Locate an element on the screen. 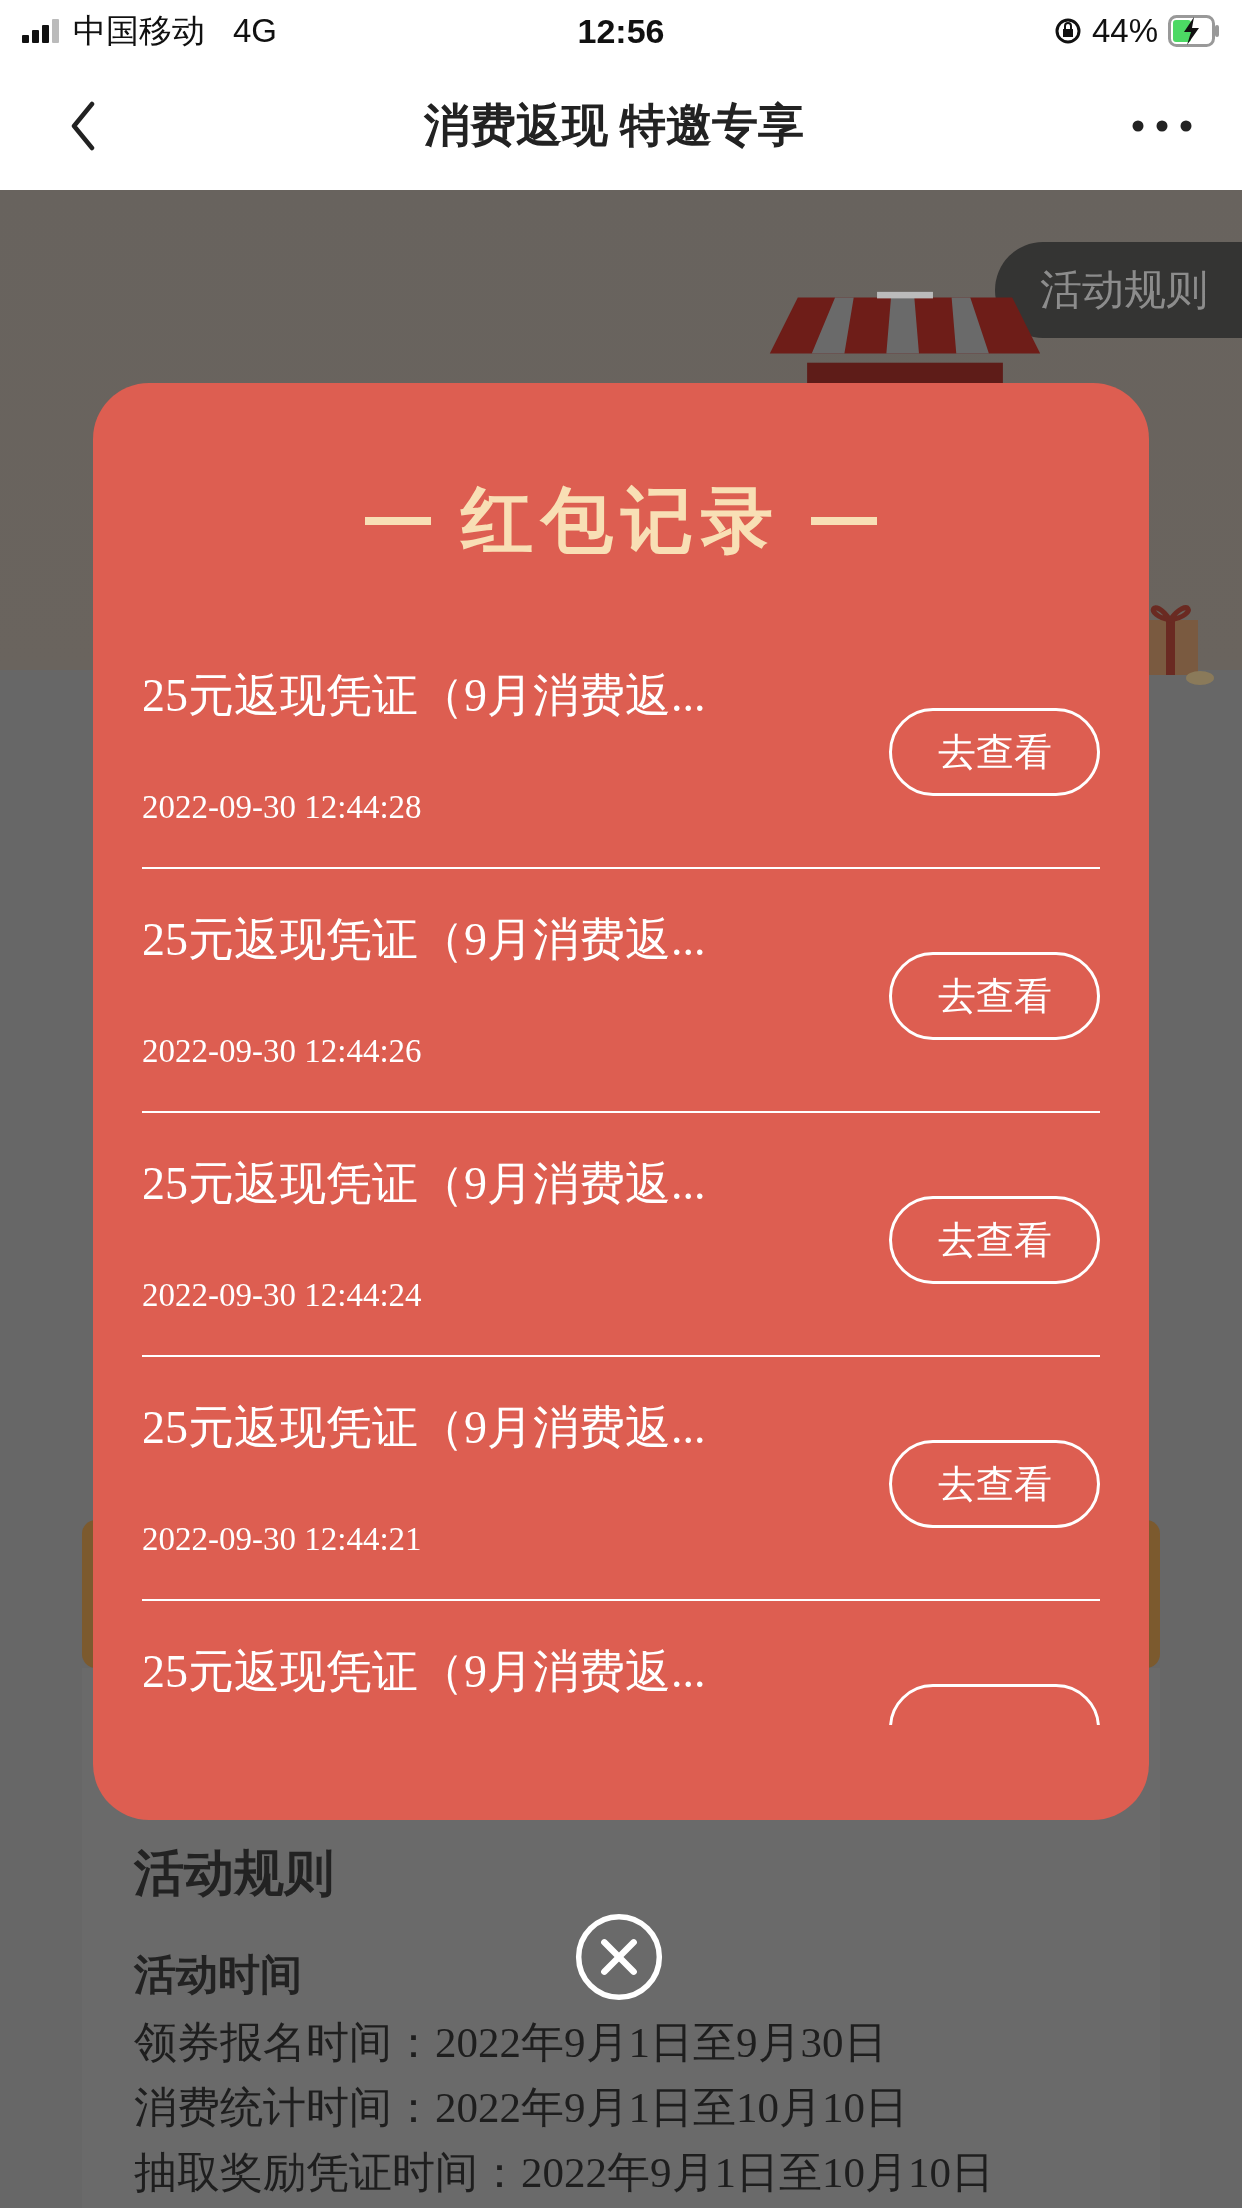 The width and height of the screenshot is (1242, 2208). orientation-lock-icon is located at coordinates (1067, 31).